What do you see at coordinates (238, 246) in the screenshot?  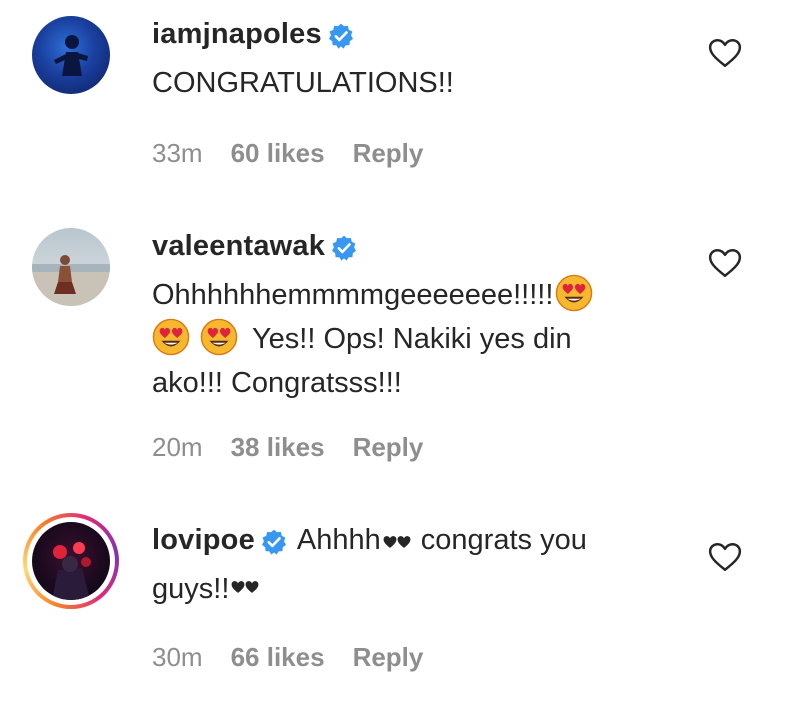 I see `username-link: valeentawak` at bounding box center [238, 246].